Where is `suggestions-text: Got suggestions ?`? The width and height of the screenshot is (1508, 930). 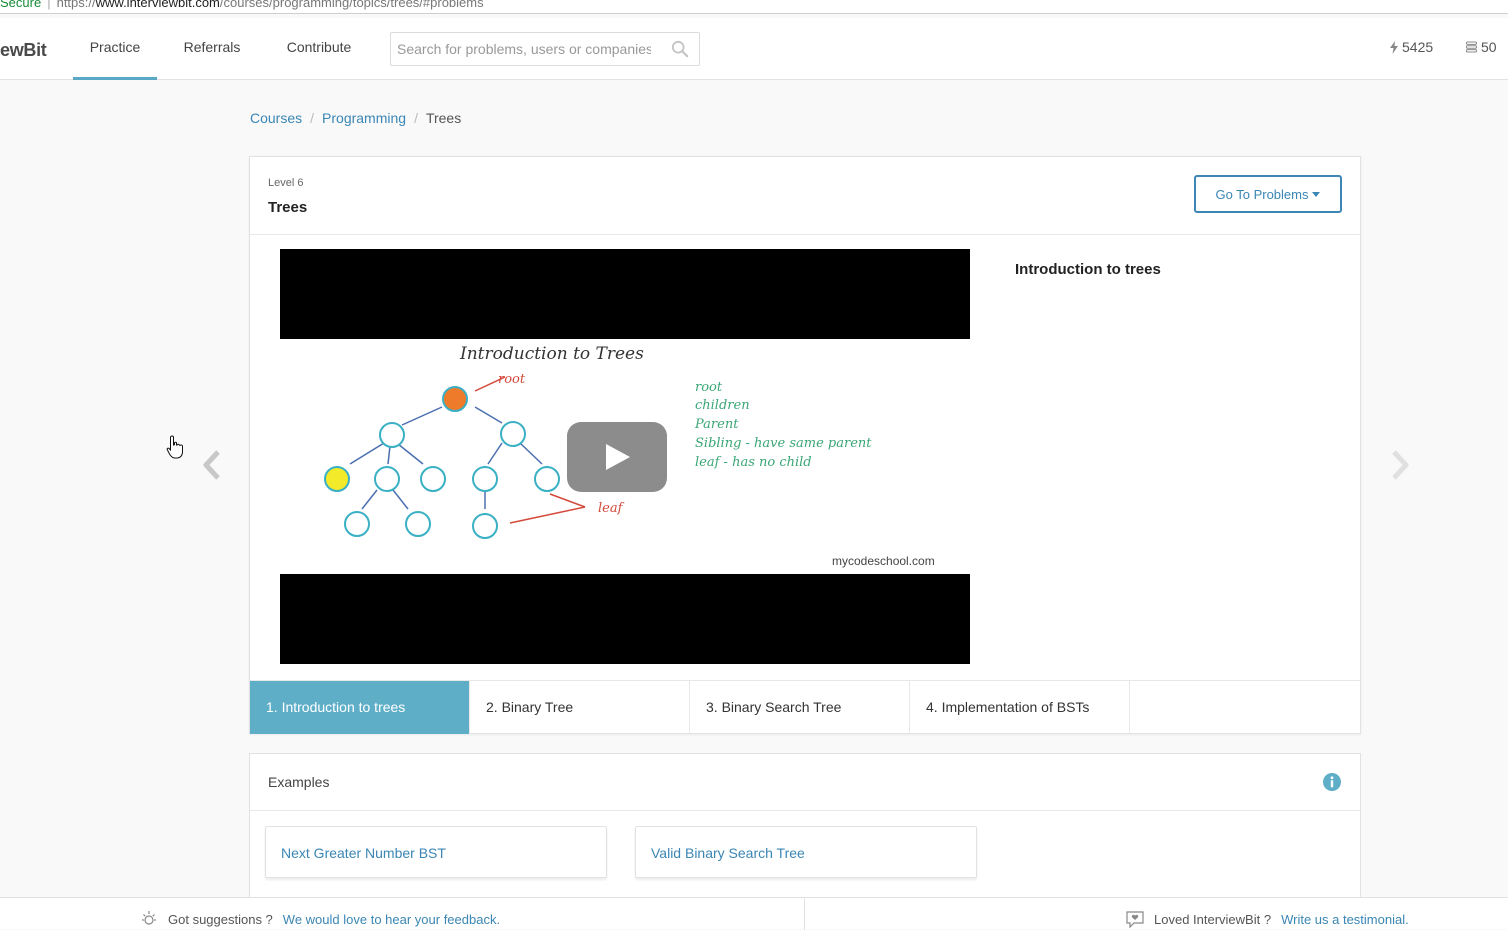 suggestions-text: Got suggestions ? is located at coordinates (220, 919).